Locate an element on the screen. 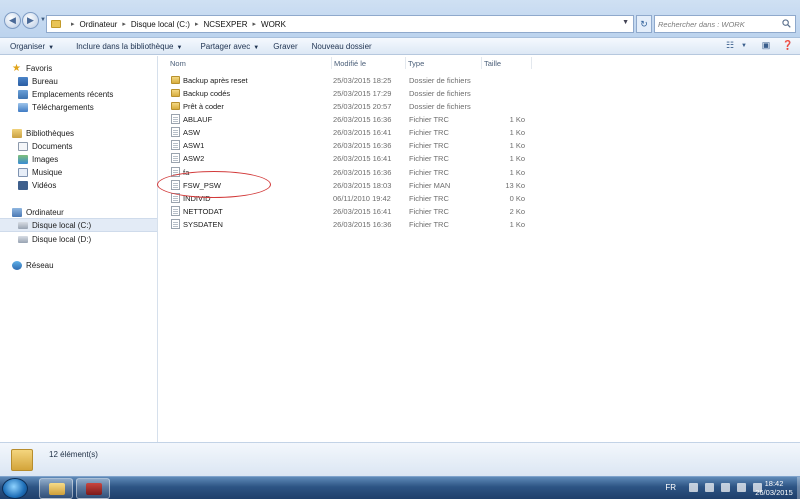  nav-documents: Documents is located at coordinates (45, 146).